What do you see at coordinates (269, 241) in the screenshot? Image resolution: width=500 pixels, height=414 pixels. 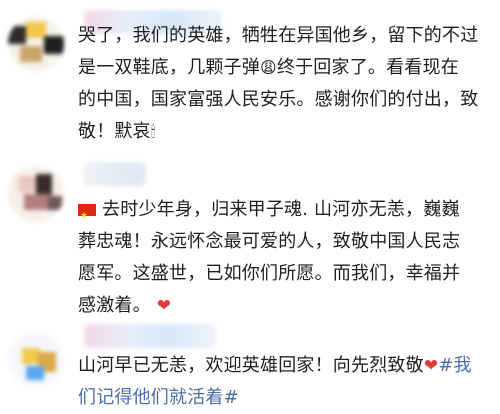 I see `comment-line: 葬忠魂！永远怀念最可爱的人，致敬中国人民志` at bounding box center [269, 241].